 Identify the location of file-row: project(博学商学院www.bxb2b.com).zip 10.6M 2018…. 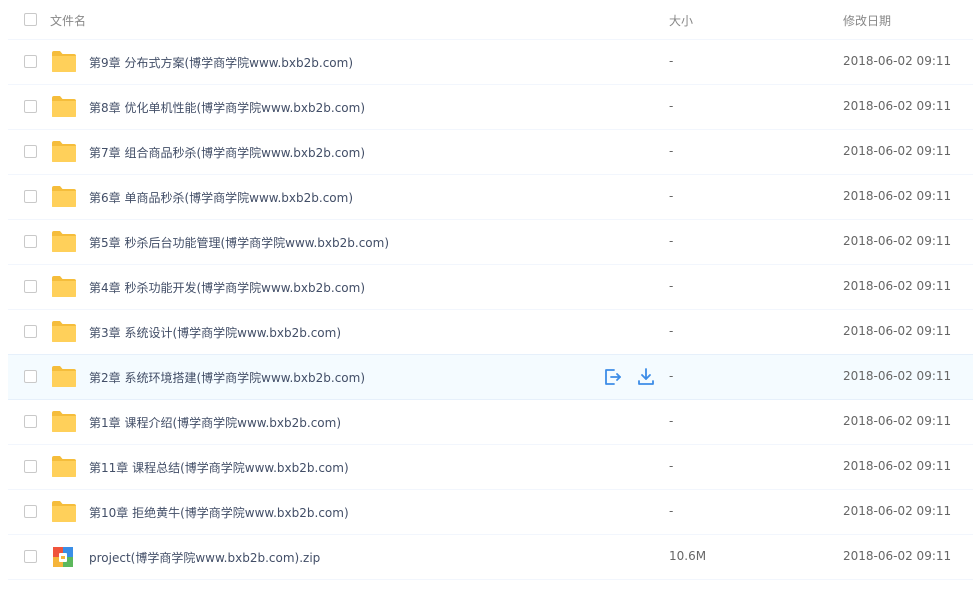
(490, 557).